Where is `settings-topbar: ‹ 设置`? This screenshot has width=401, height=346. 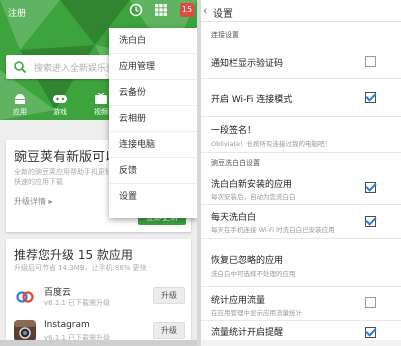
settings-topbar: ‹ 设置 is located at coordinates (301, 11).